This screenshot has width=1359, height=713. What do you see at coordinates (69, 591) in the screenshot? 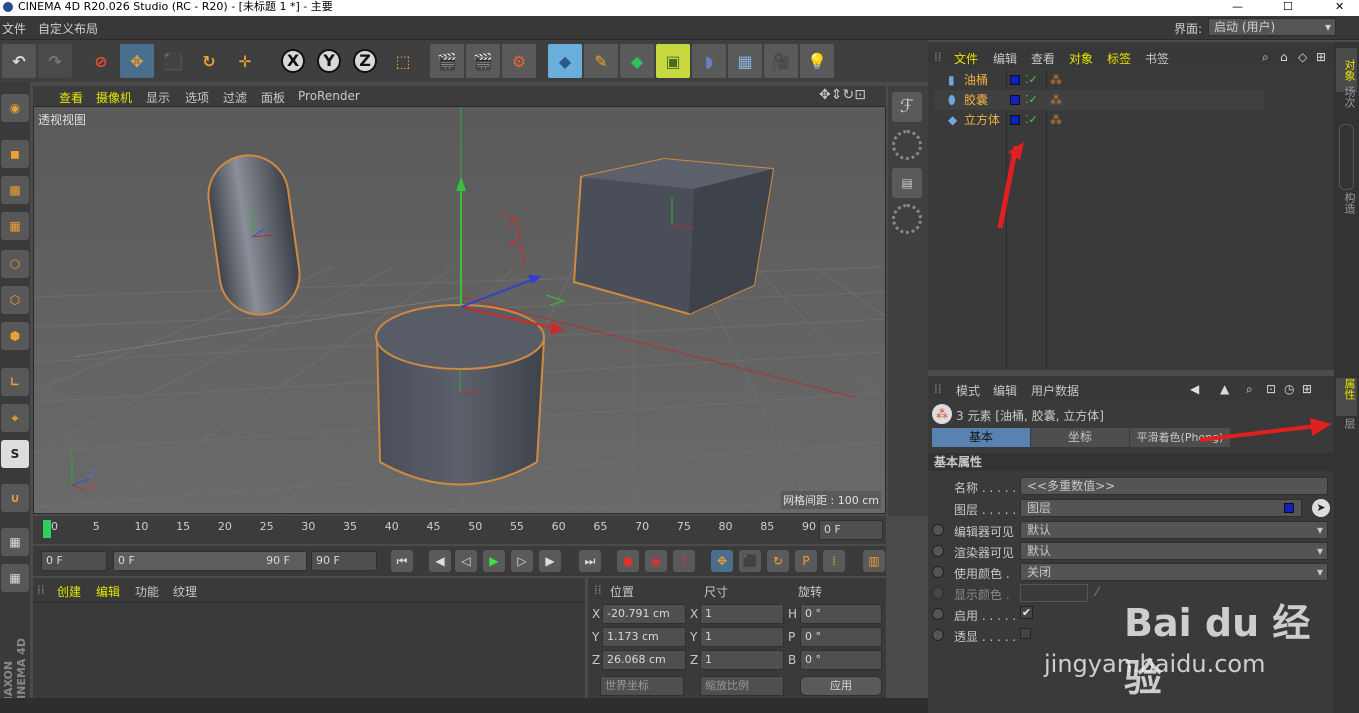
I see `mat-menu-create: 创建` at bounding box center [69, 591].